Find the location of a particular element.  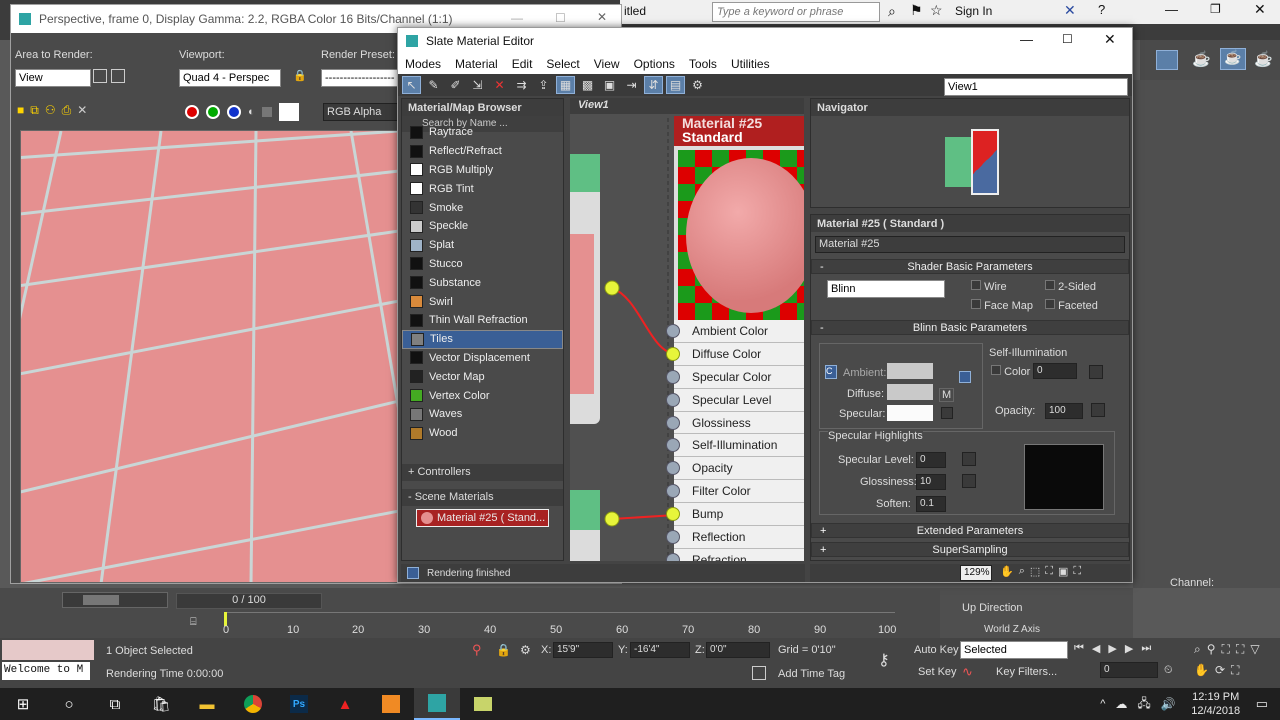

close-icon: ✕ is located at coordinates (1260, 9).